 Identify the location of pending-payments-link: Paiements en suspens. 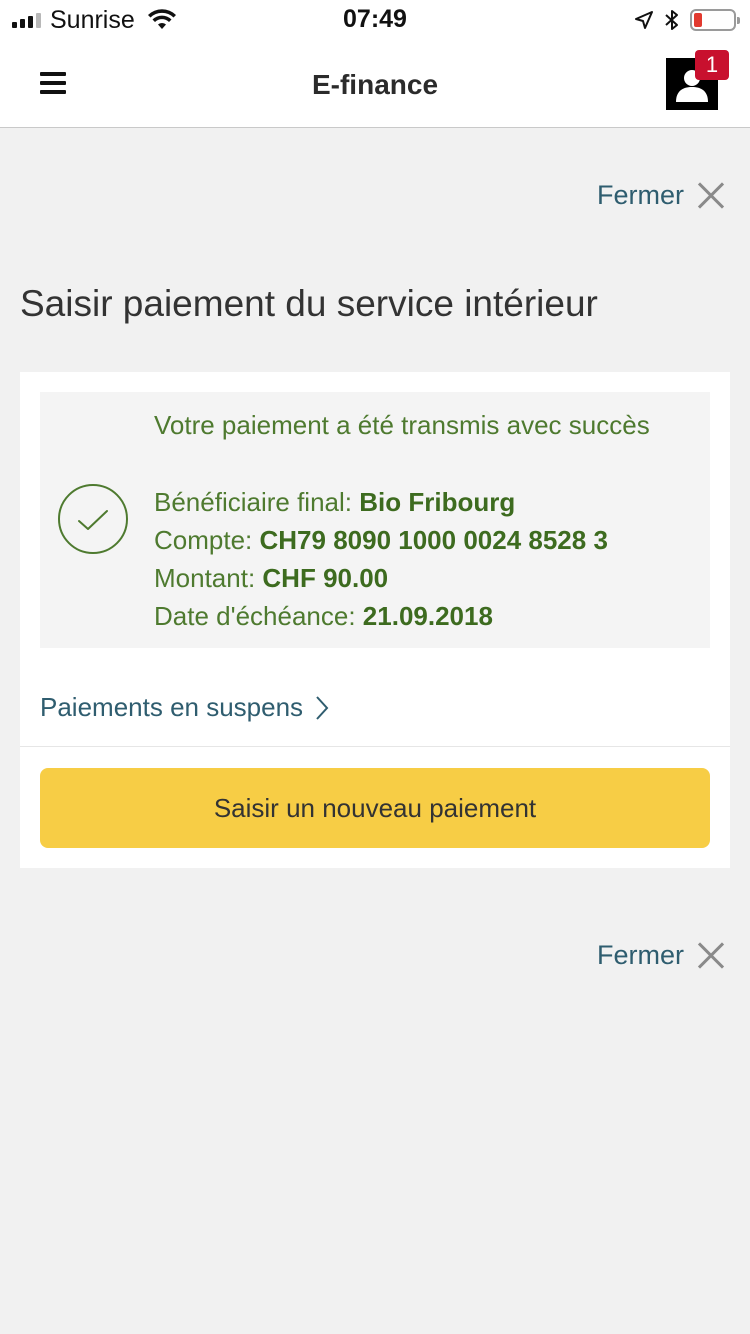
(184, 707).